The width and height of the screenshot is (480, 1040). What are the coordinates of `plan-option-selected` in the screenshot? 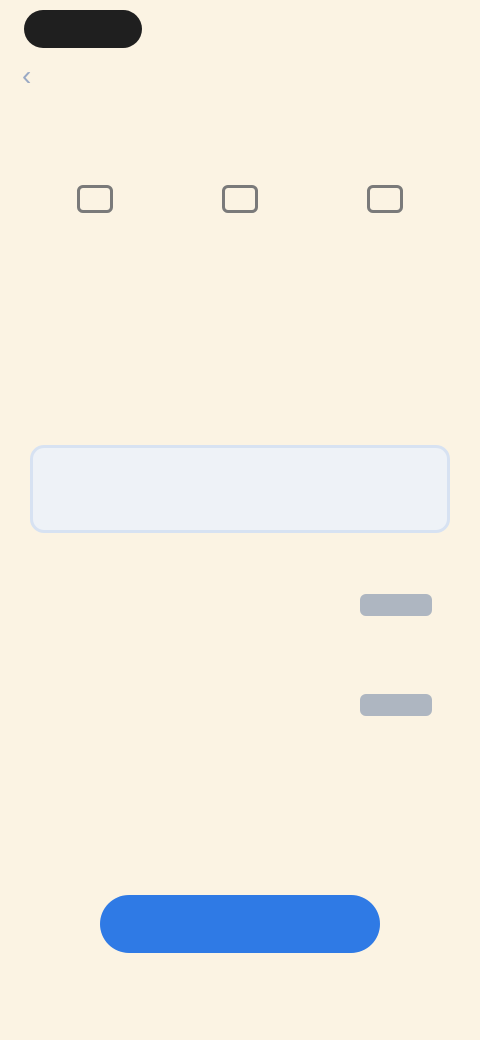 It's located at (240, 489).